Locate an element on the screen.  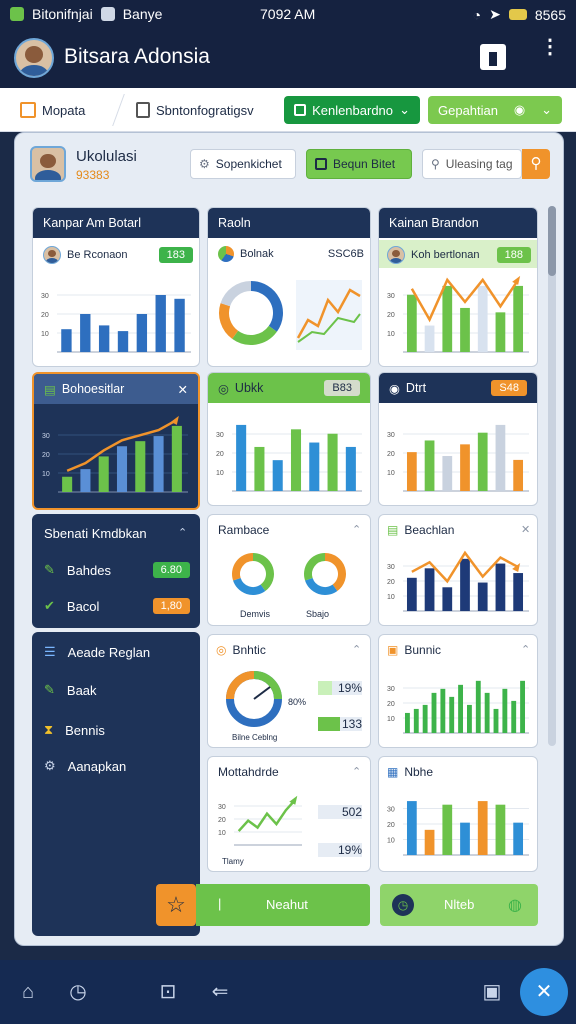
list-icon: ☰ is located at coordinates (50, 651).